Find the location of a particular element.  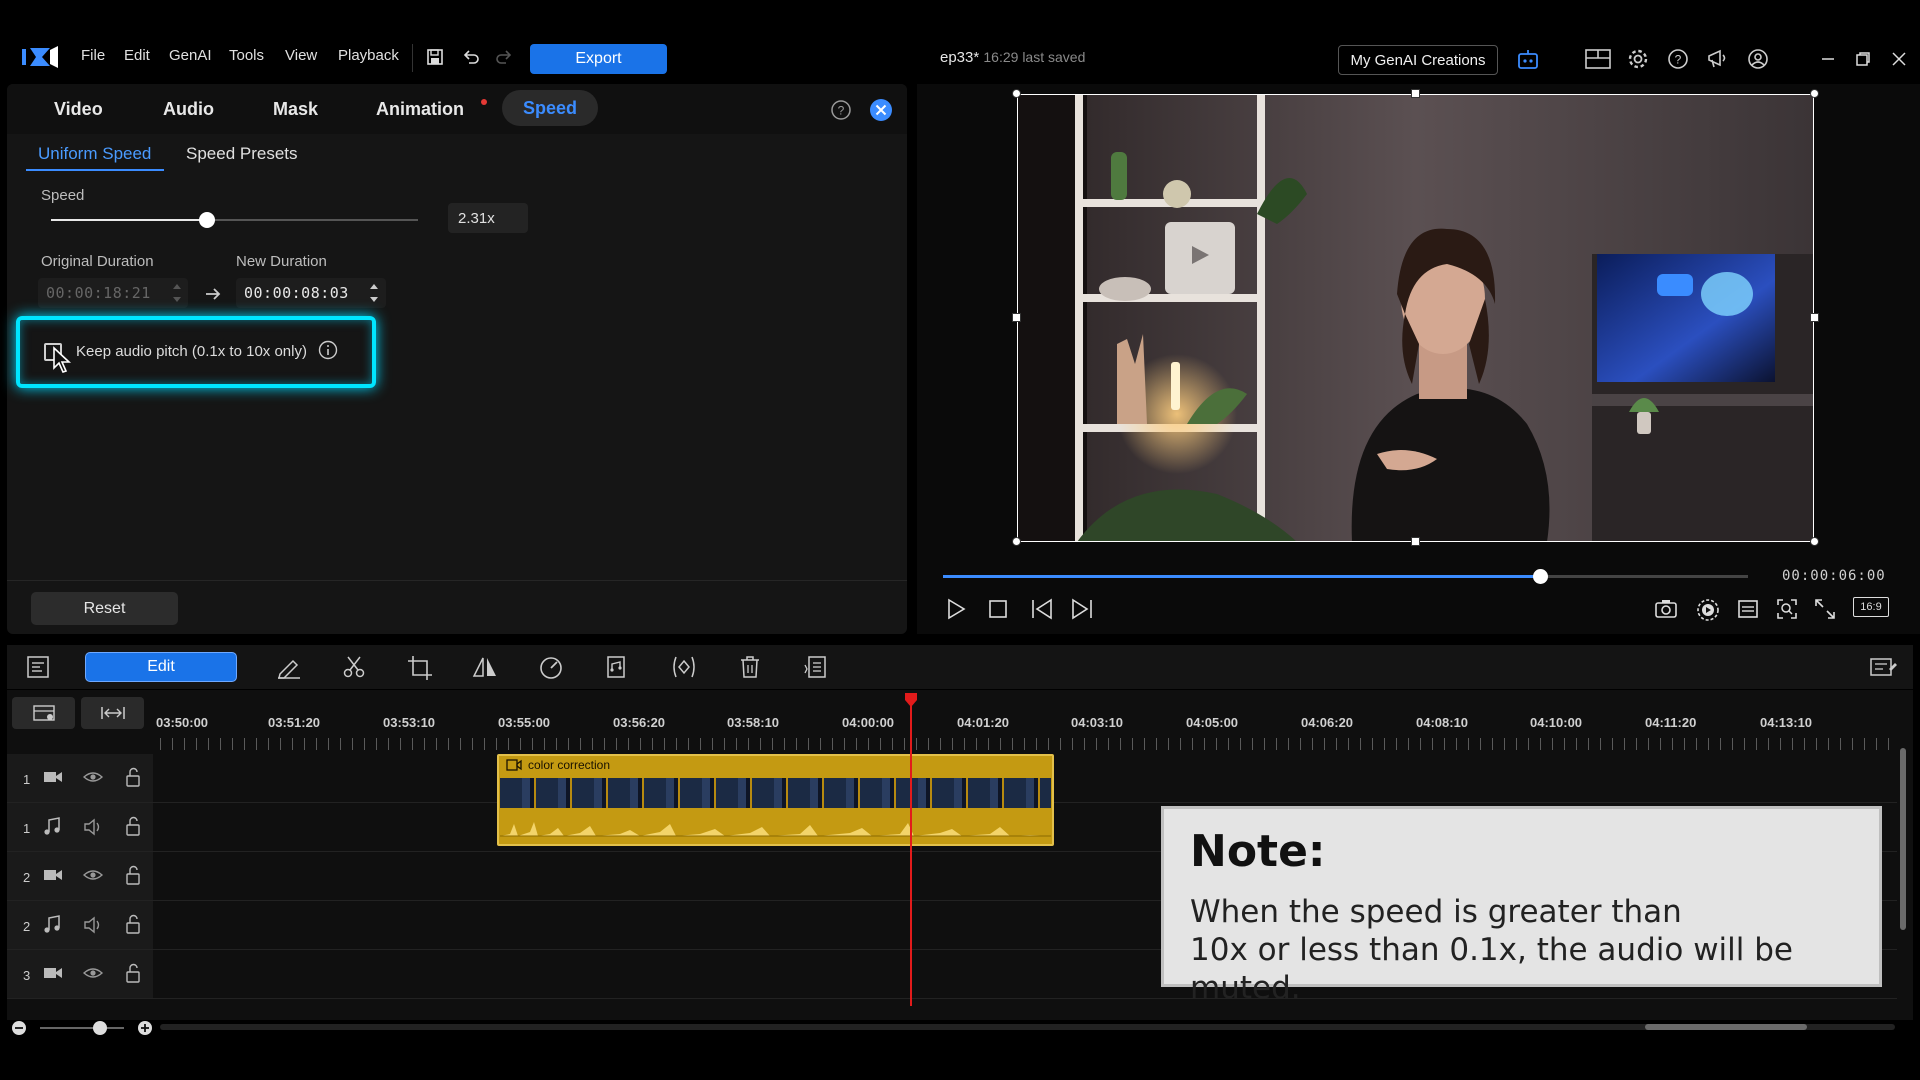

next-frame-icon is located at coordinates (1082, 609).